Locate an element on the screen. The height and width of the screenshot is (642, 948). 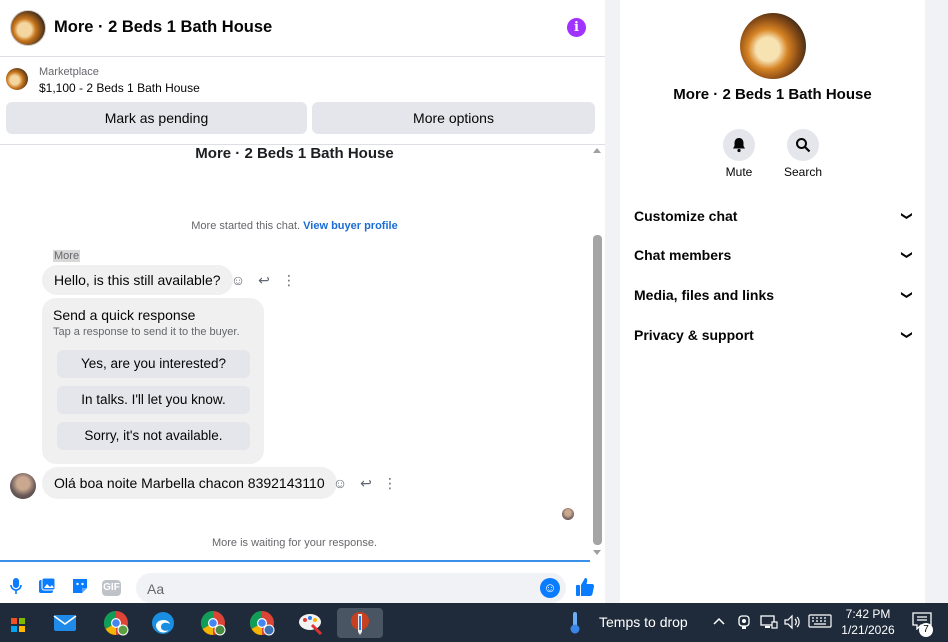
conversation-title: More · 2 Beds 1 Bath House is located at coordinates (294, 153).